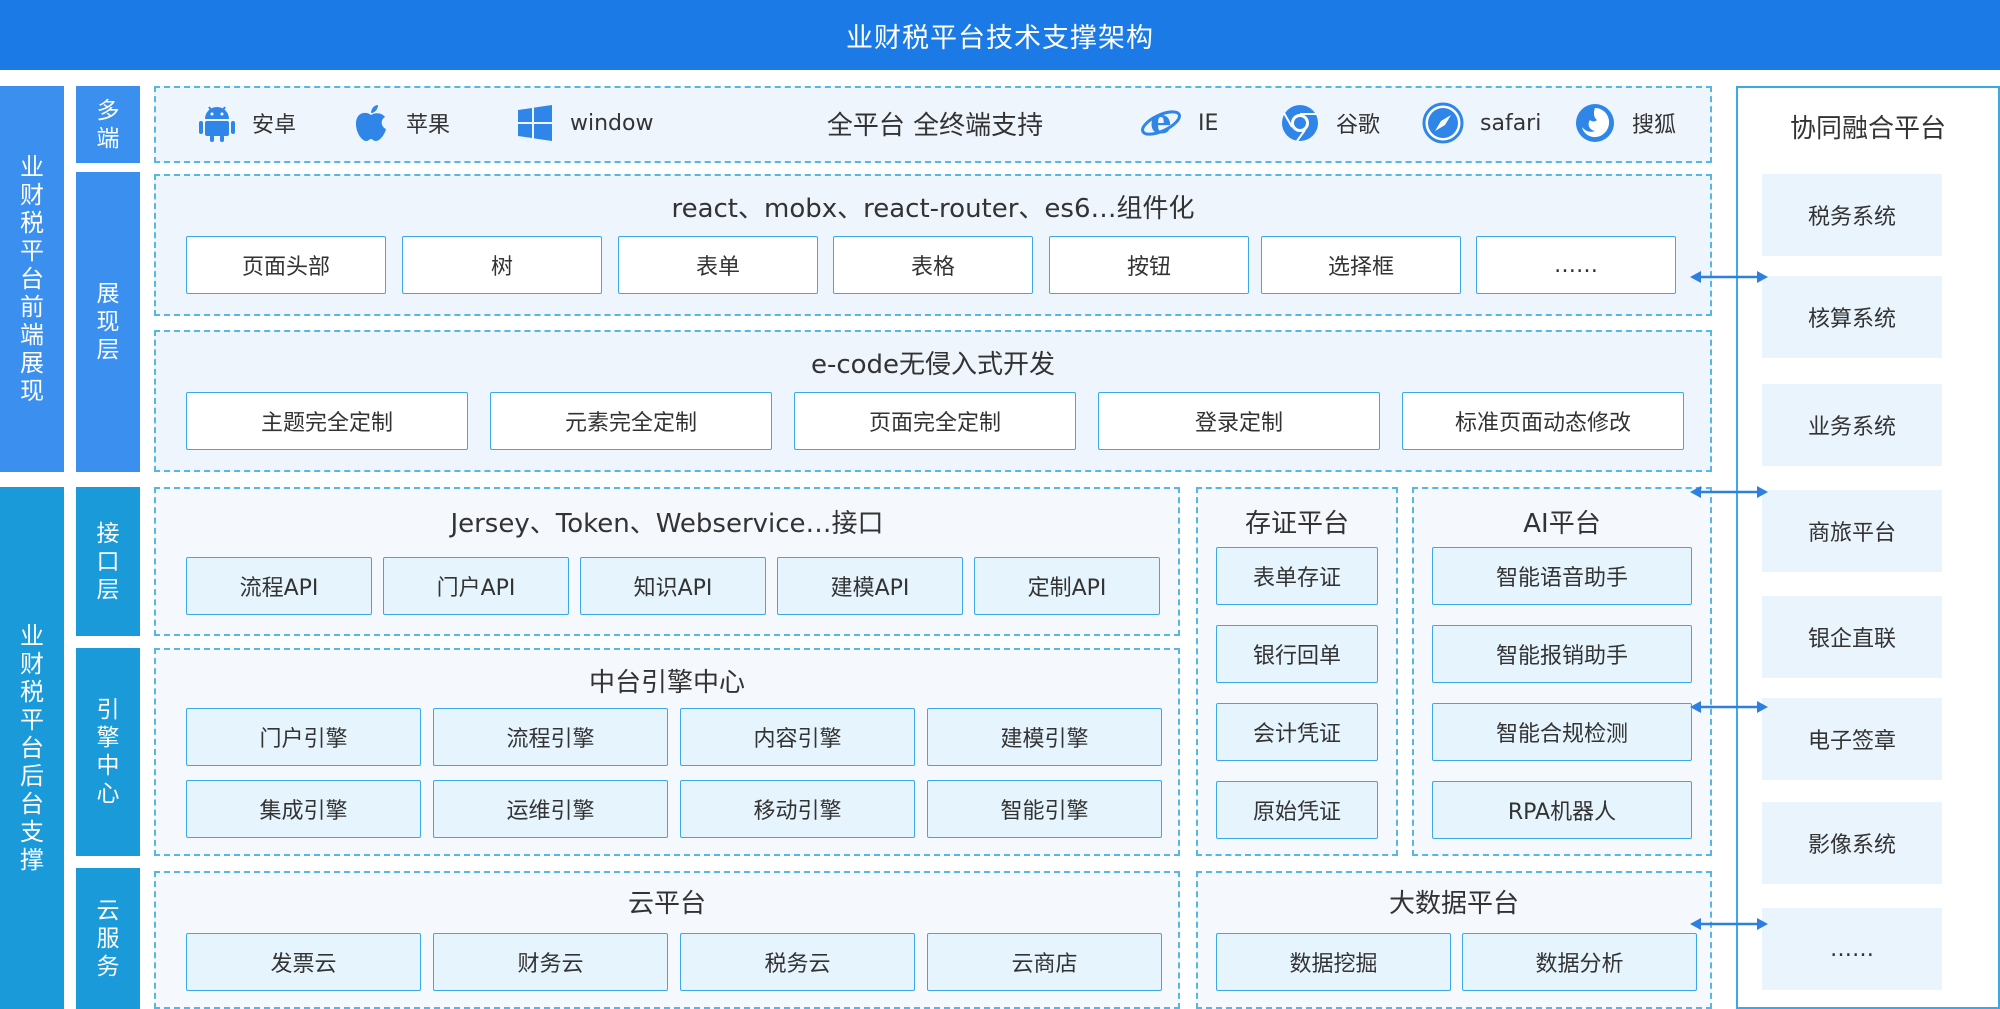 The height and width of the screenshot is (1009, 2000). I want to click on ecode-box: 登录定制, so click(1239, 421).